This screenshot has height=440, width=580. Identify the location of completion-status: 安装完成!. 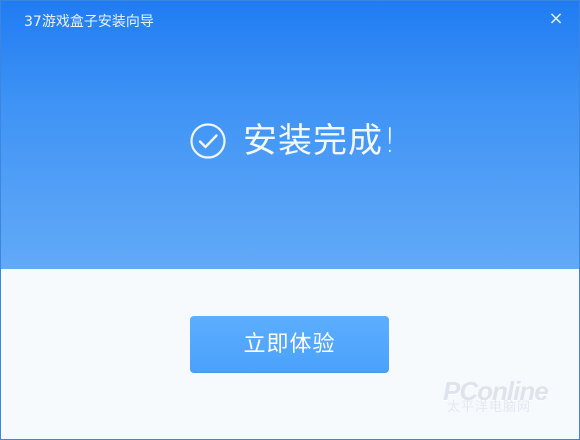
(293, 141).